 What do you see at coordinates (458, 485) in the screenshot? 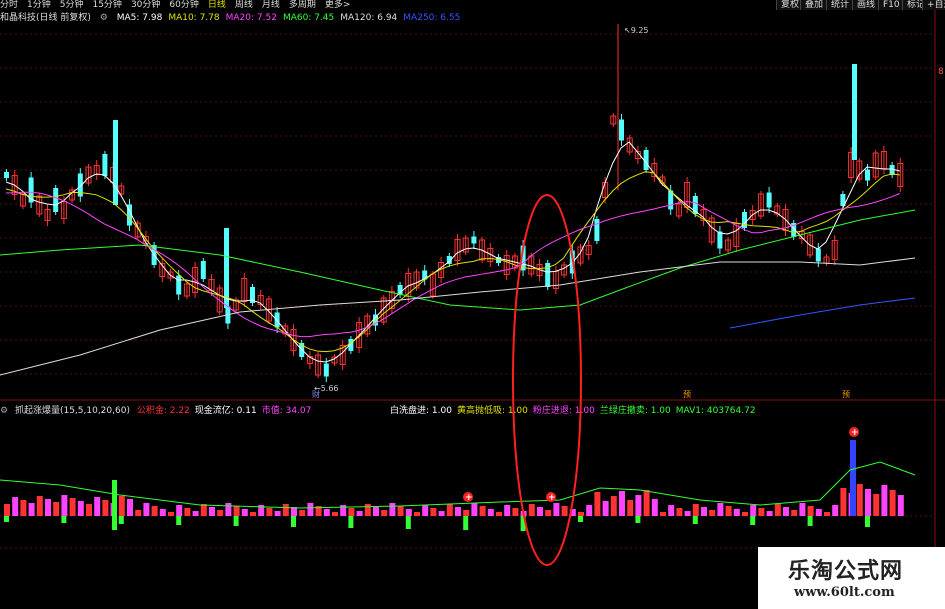
I see `mav1-line` at bounding box center [458, 485].